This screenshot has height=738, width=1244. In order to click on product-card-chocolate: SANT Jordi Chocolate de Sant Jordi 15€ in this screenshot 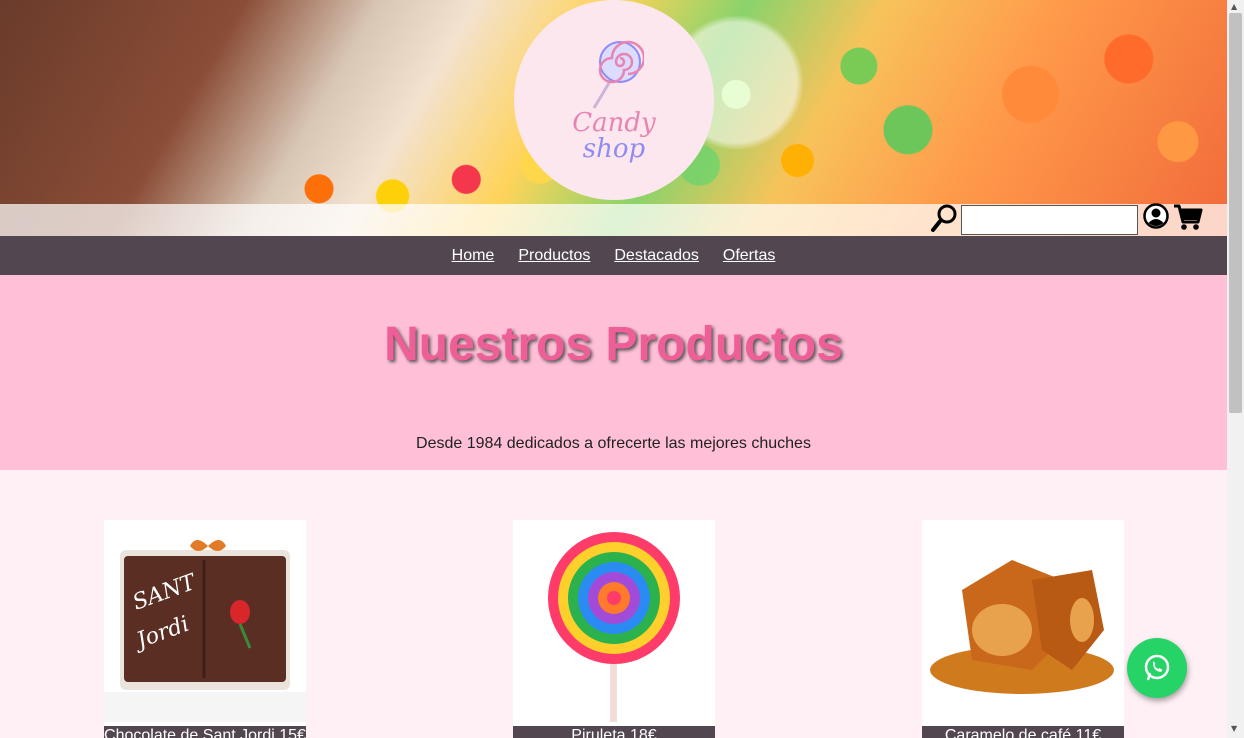, I will do `click(205, 629)`.